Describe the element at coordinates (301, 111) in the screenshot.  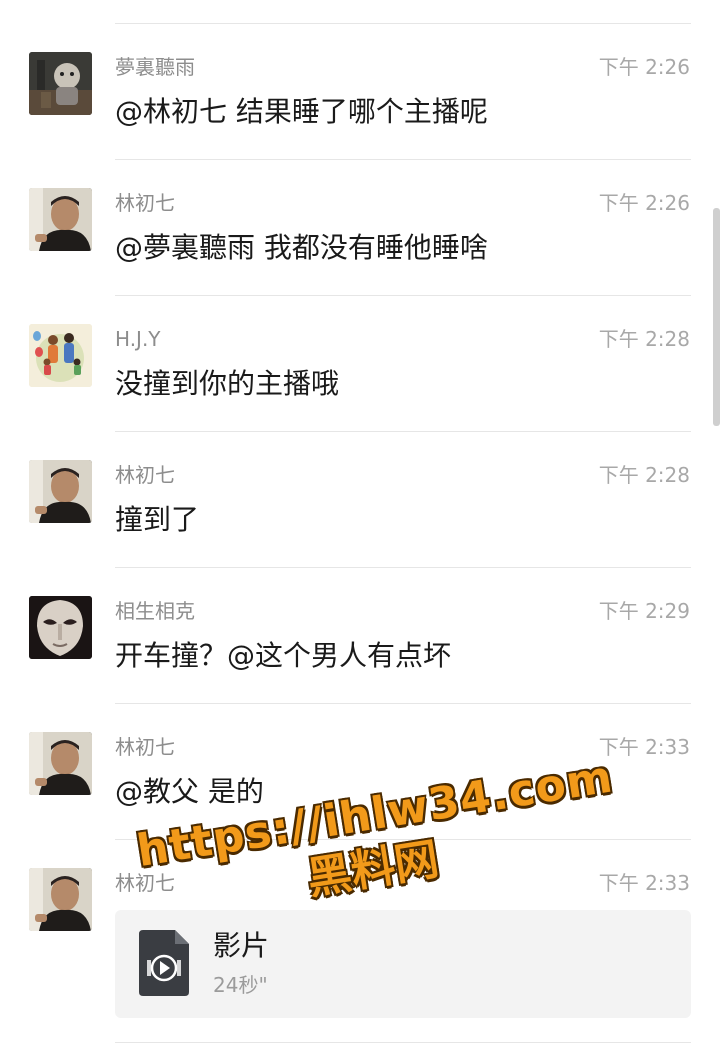
I see `message-text: @林初七 结果睡了哪个主播呢` at that location.